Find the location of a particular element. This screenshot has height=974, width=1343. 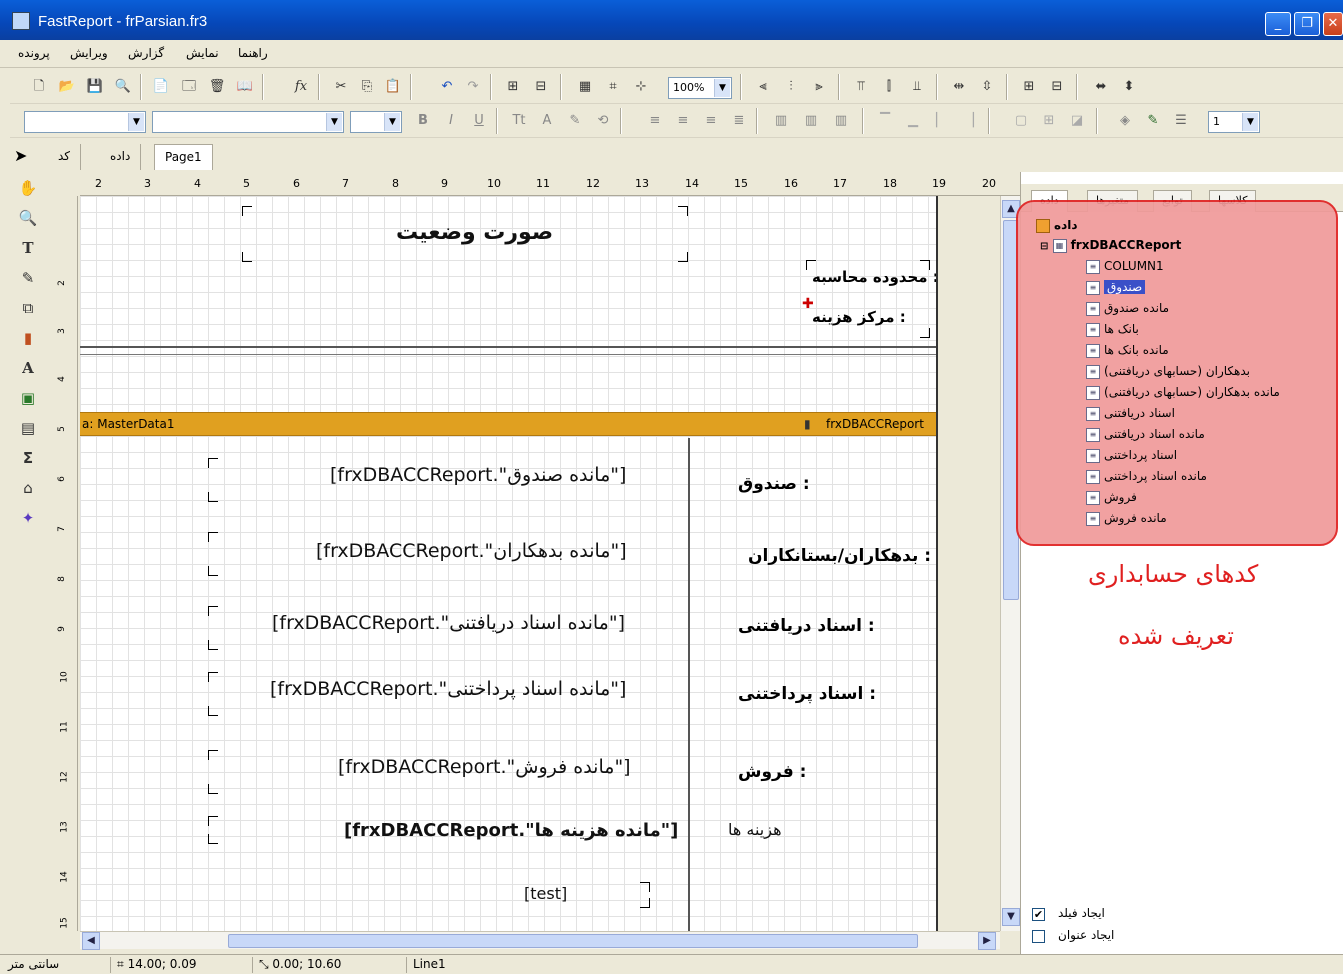

frame-all-icon: ▢ is located at coordinates (1021, 121).